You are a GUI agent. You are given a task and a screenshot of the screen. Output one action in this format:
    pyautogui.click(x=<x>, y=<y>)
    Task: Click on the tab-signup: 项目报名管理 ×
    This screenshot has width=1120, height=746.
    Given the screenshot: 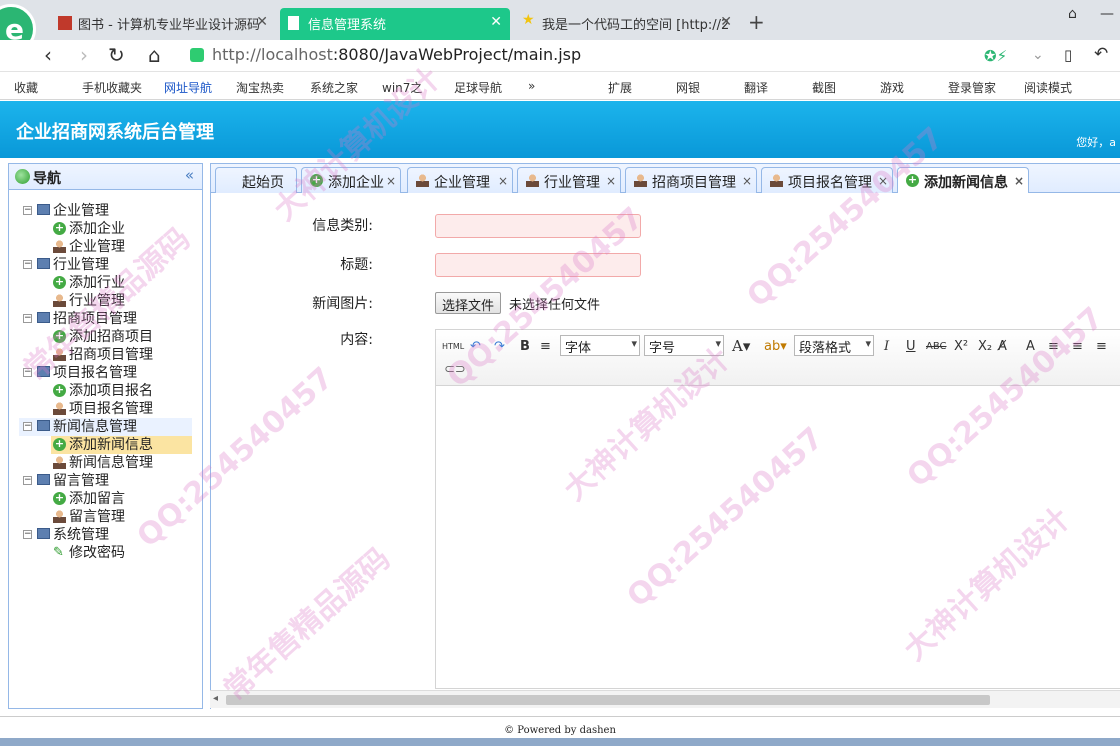 What is the action you would take?
    pyautogui.click(x=827, y=180)
    